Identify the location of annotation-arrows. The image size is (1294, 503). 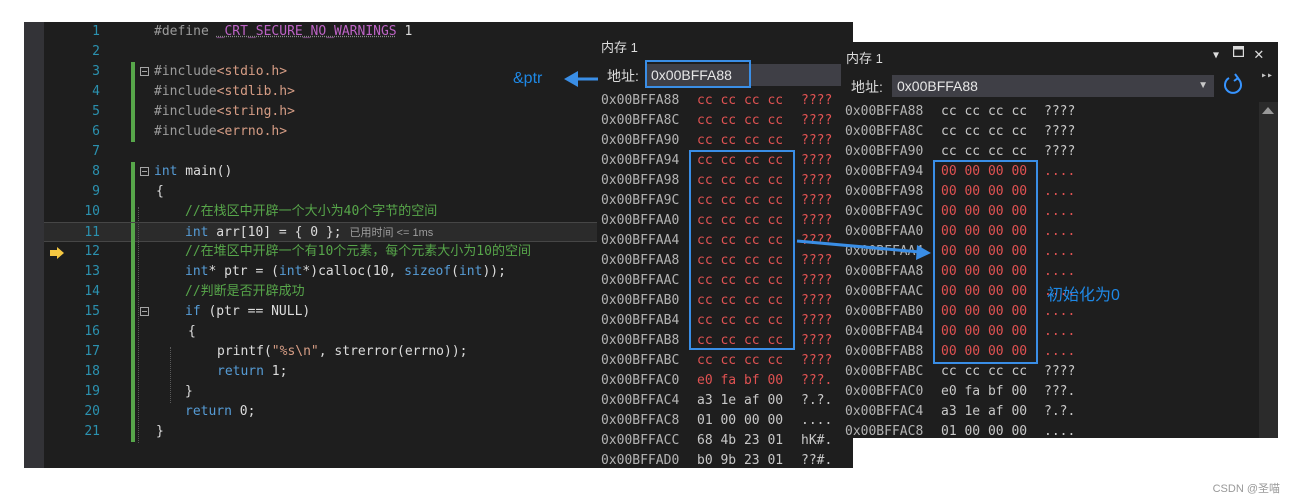
(747, 165).